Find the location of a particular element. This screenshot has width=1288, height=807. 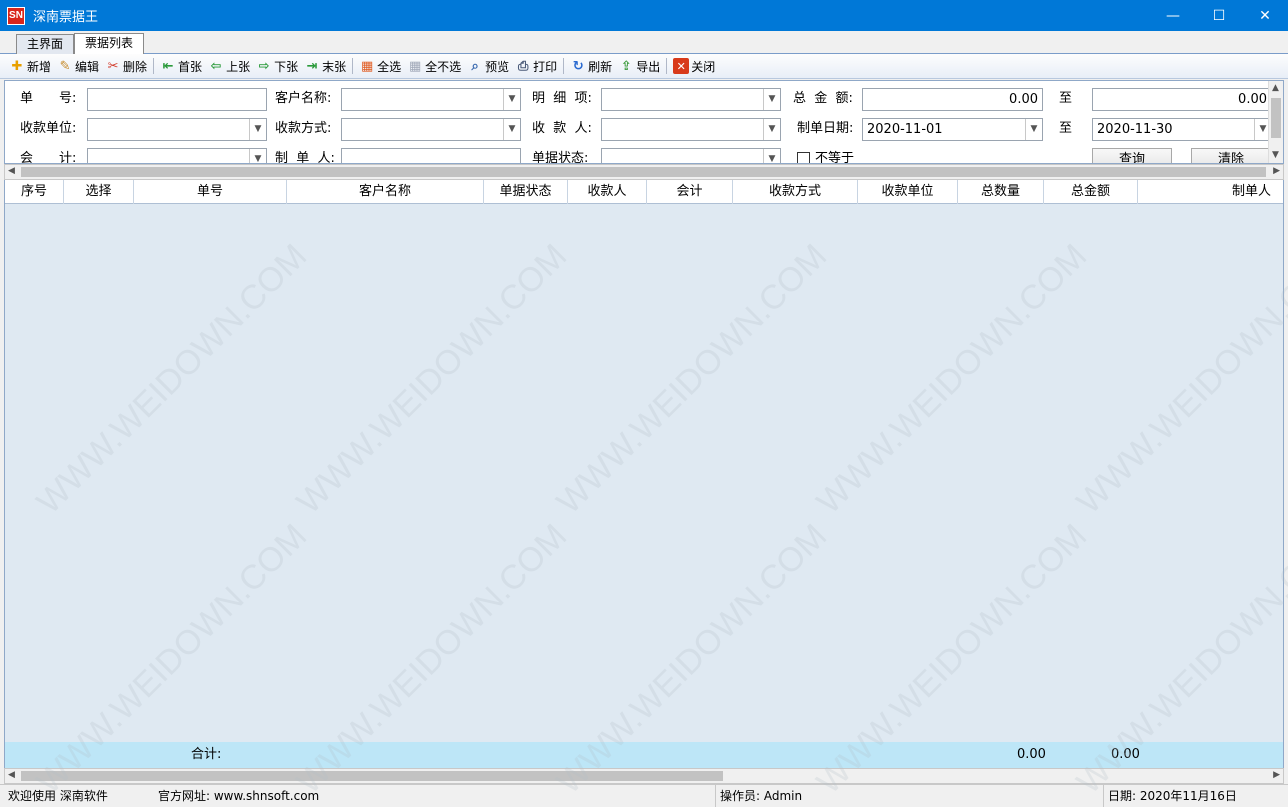

minimize-button: — is located at coordinates (1173, 15).